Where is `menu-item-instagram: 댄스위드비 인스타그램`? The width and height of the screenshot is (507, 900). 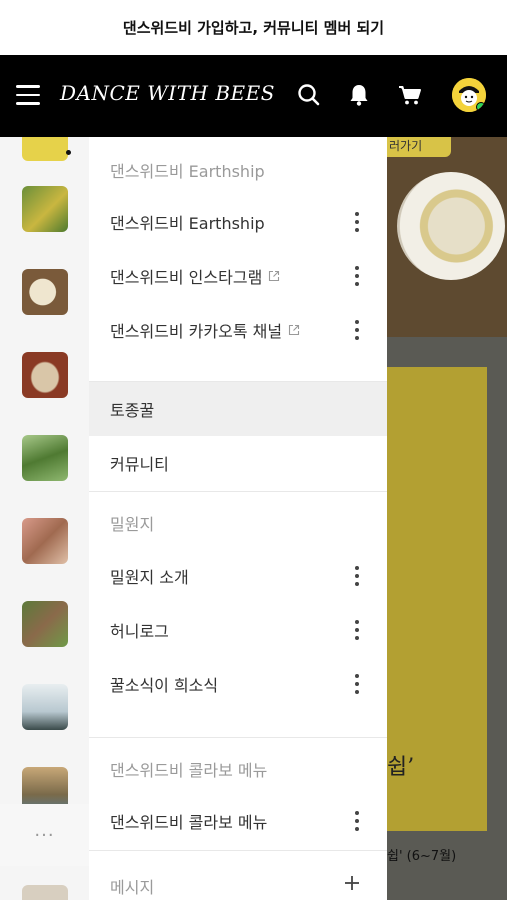
menu-item-instagram: 댄스위드비 인스타그램 is located at coordinates (238, 276).